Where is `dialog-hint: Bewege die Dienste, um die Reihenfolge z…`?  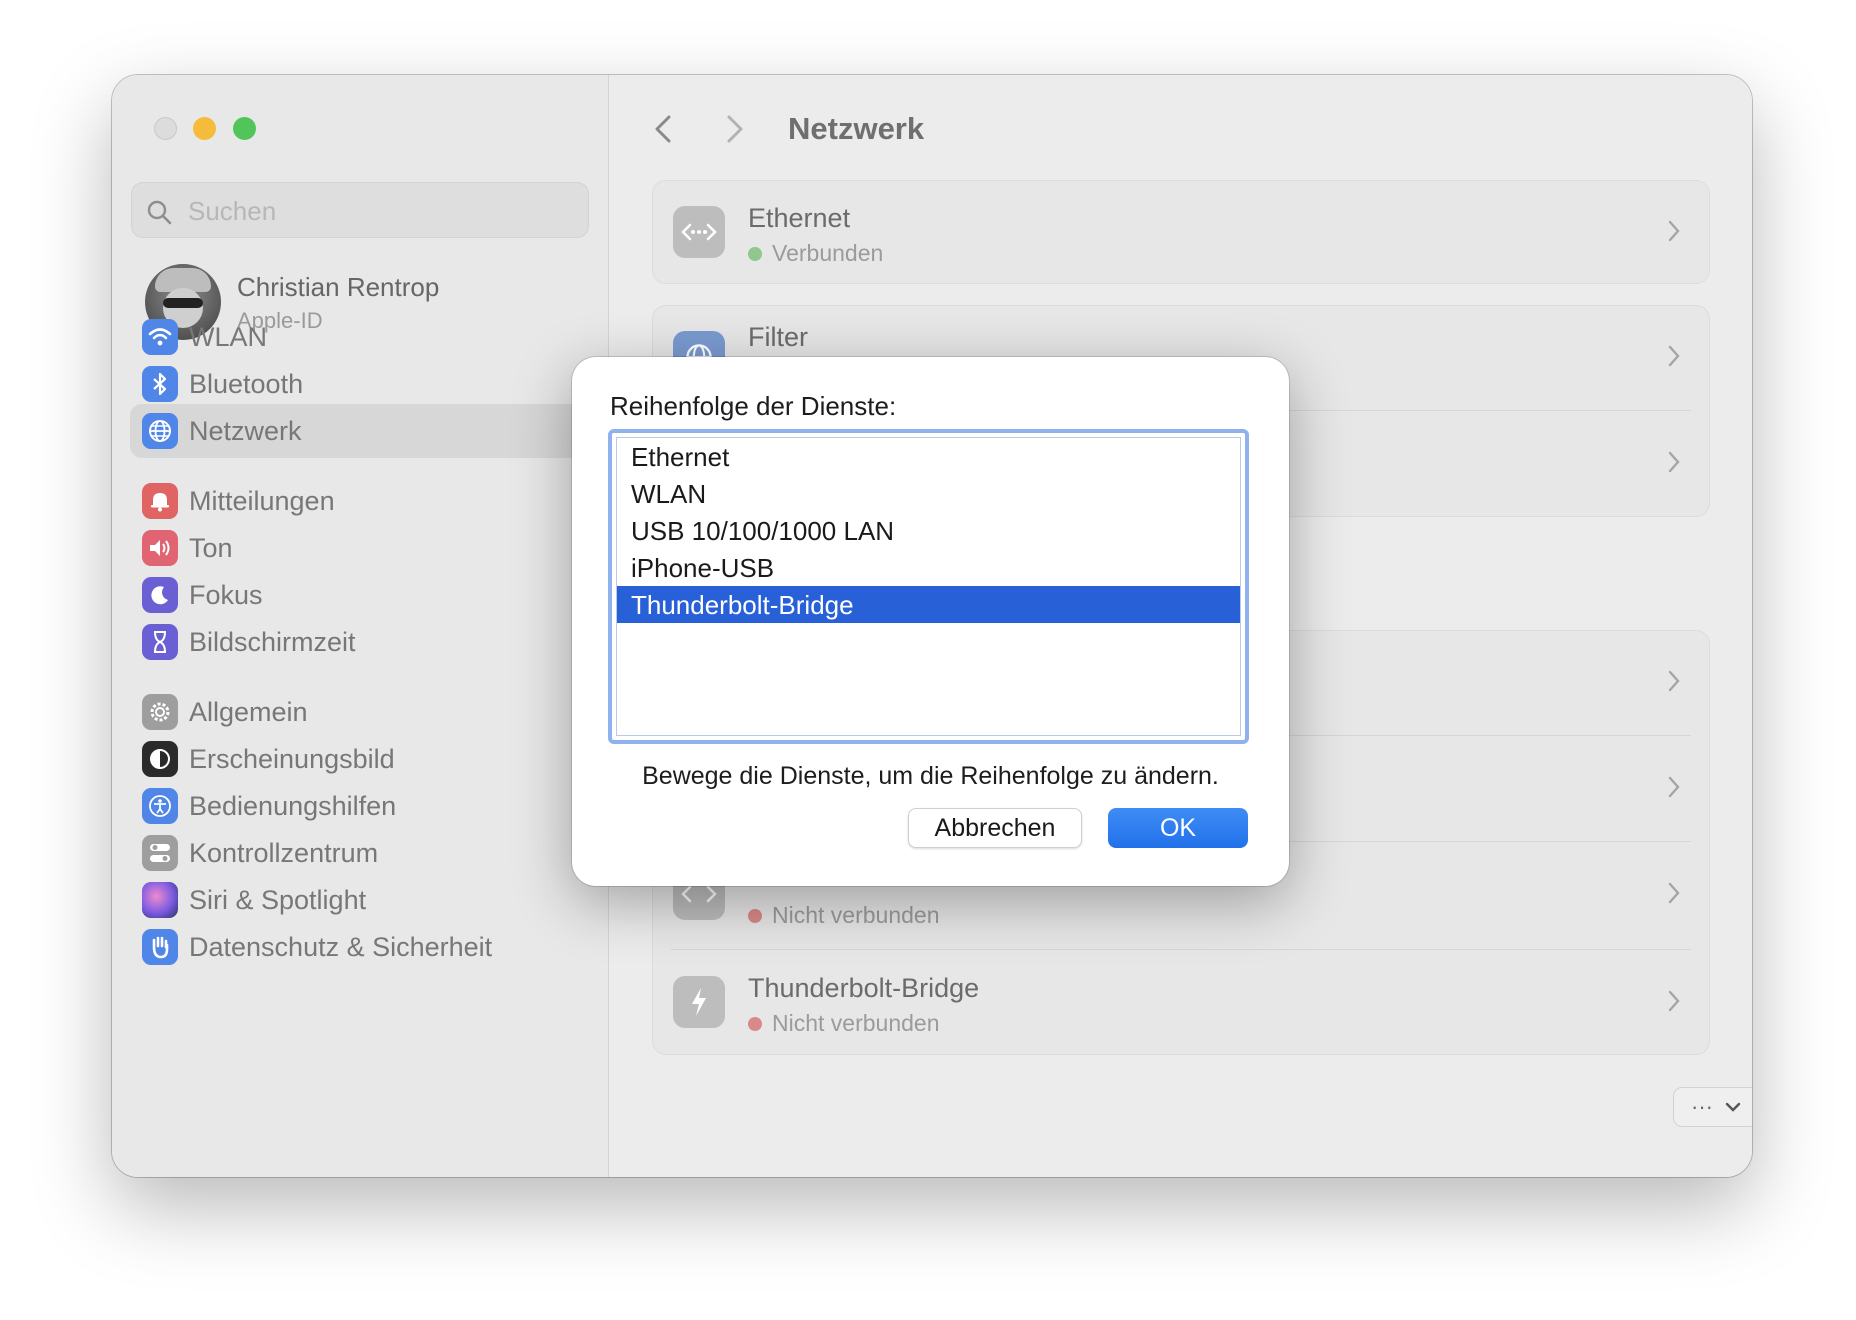 dialog-hint: Bewege die Dienste, um die Reihenfolge z… is located at coordinates (930, 776).